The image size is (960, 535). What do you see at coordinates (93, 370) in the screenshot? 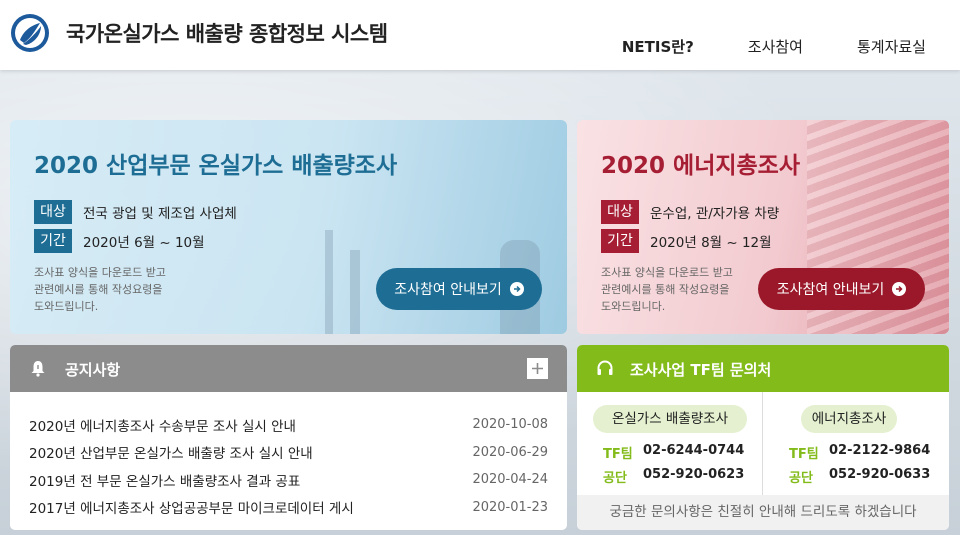
I see `notice-title: 공지사항` at bounding box center [93, 370].